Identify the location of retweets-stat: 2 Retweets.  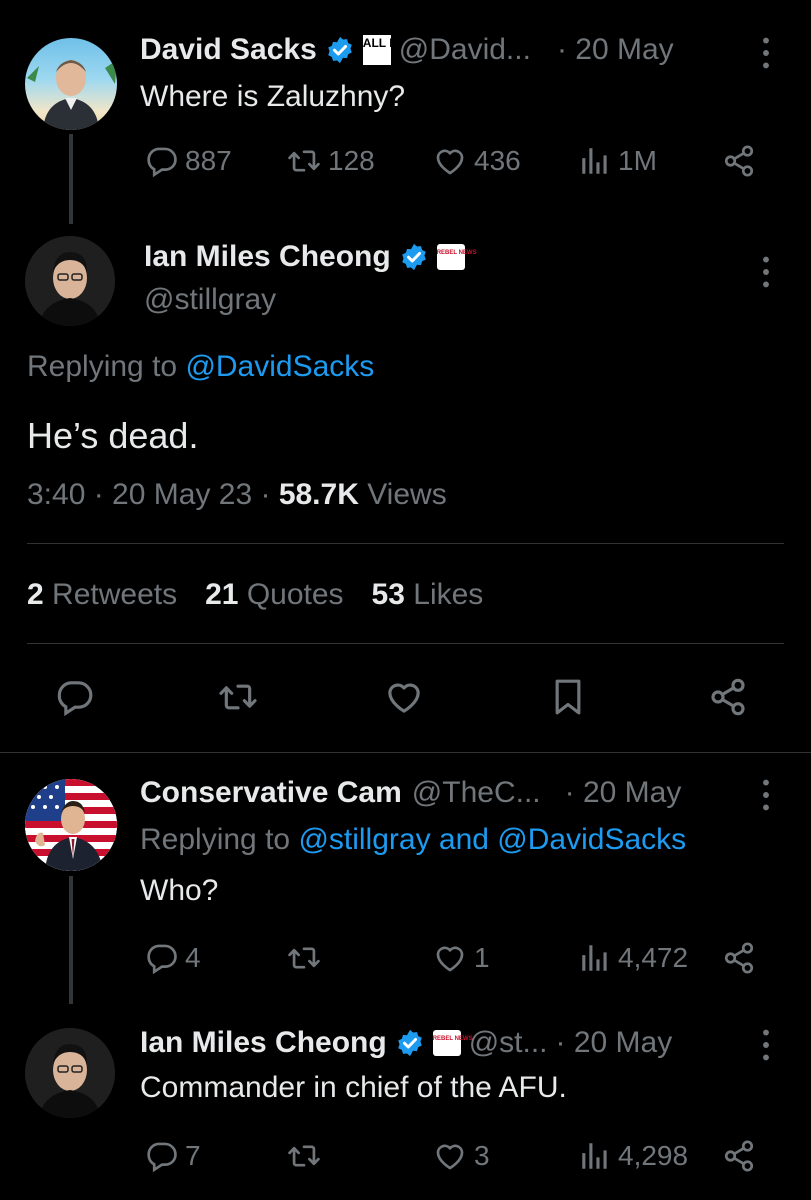
(102, 595).